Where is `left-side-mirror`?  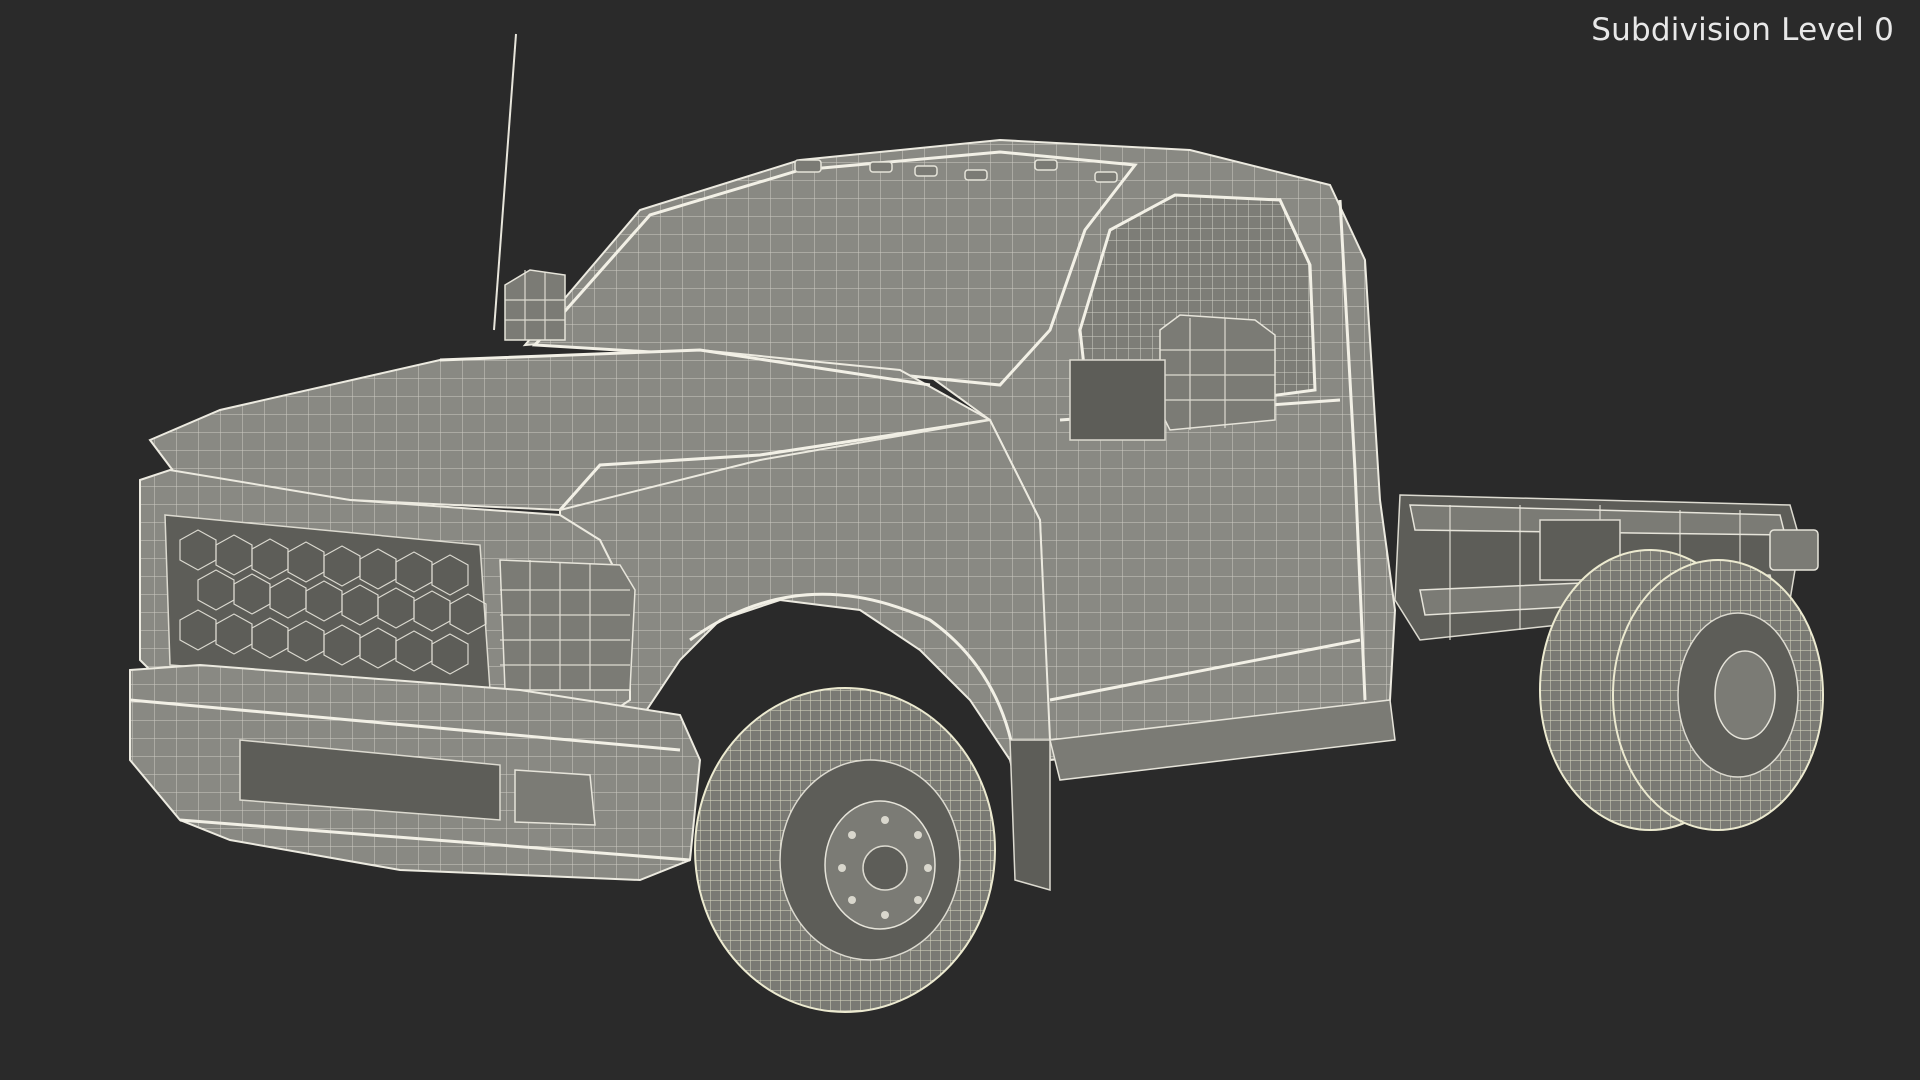
left-side-mirror is located at coordinates (535, 305).